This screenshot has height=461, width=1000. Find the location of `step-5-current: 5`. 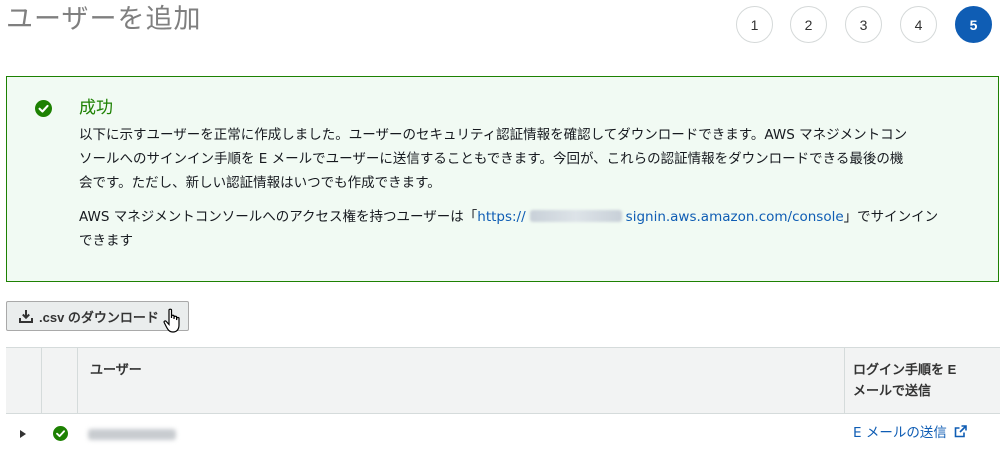

step-5-current: 5 is located at coordinates (973, 24).